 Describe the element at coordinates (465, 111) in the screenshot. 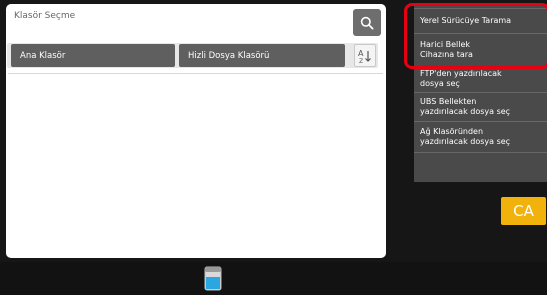

I see `print-from-usb-label-2: yazdırılacak dosya seç` at that location.